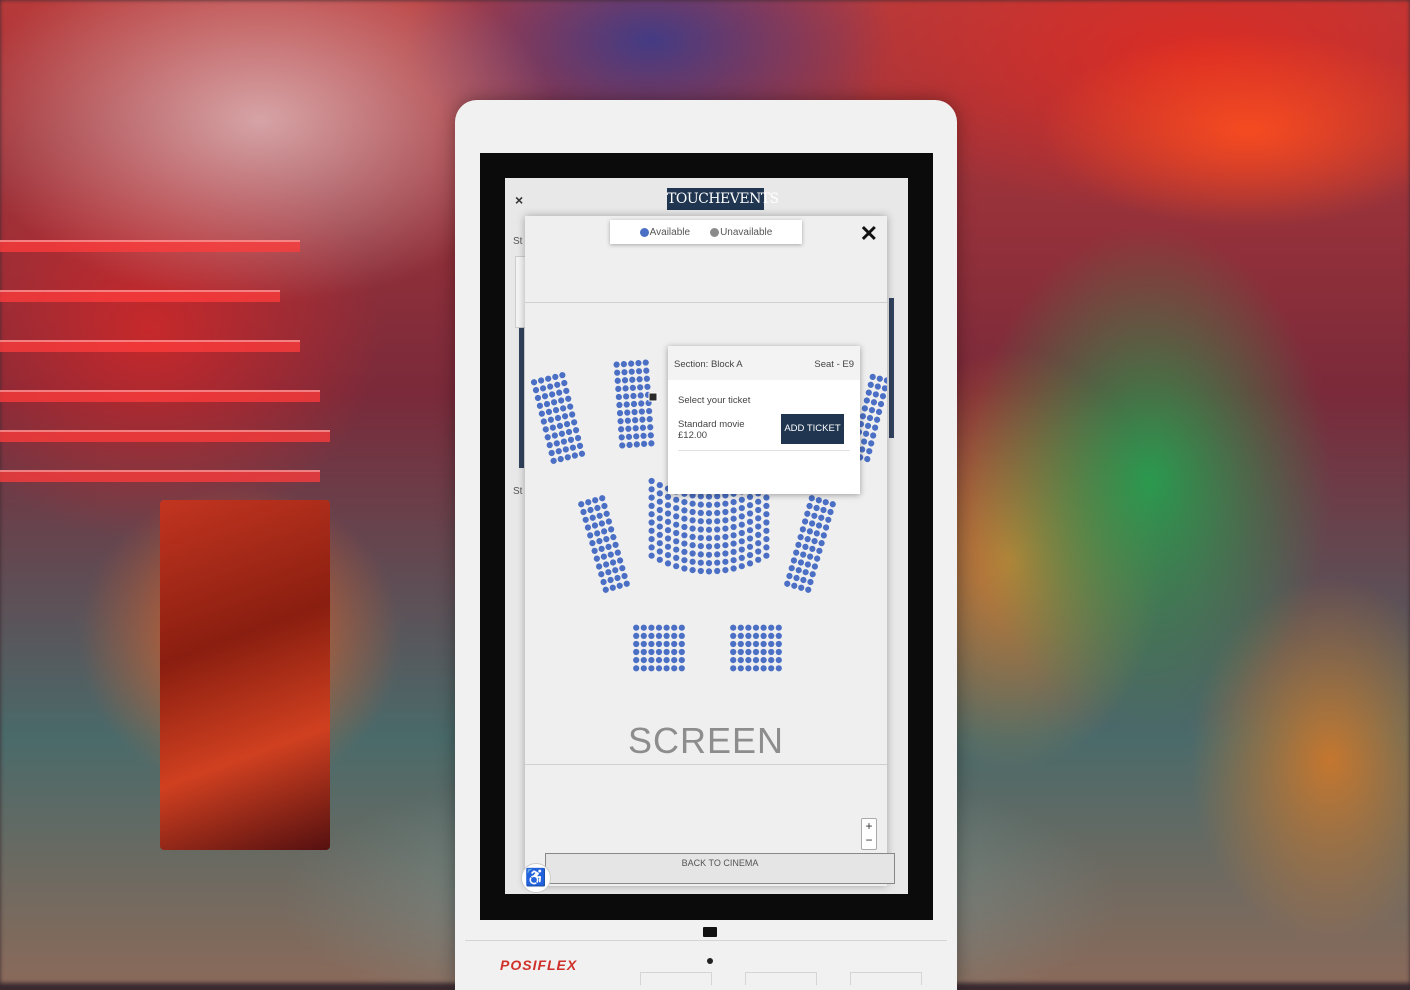  Describe the element at coordinates (869, 840) in the screenshot. I see `zoom-out-button: −` at that location.